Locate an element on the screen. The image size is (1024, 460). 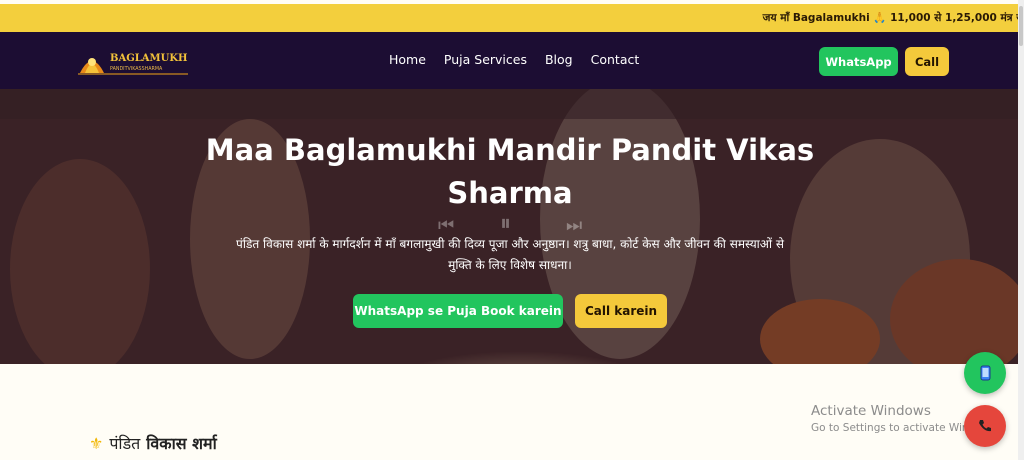
logo-text: BAGLAMUKHI is located at coordinates (149, 58).